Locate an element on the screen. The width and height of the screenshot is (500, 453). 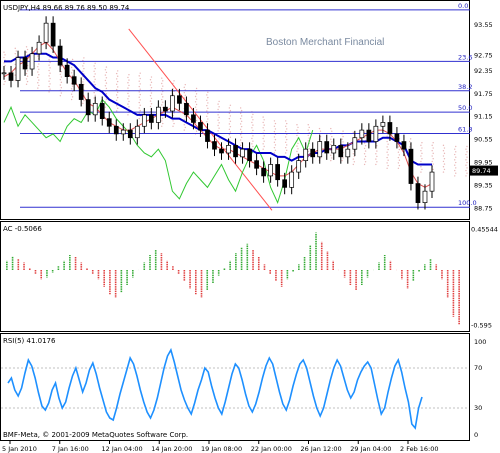
rsi-title: RSI(5) 41.0176 is located at coordinates (29, 341).